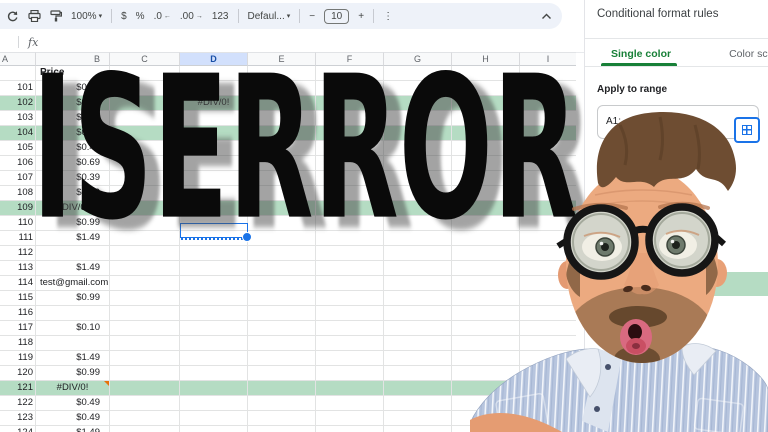 The height and width of the screenshot is (432, 768). What do you see at coordinates (73, 73) in the screenshot?
I see `cell-price-header: Price` at bounding box center [73, 73].